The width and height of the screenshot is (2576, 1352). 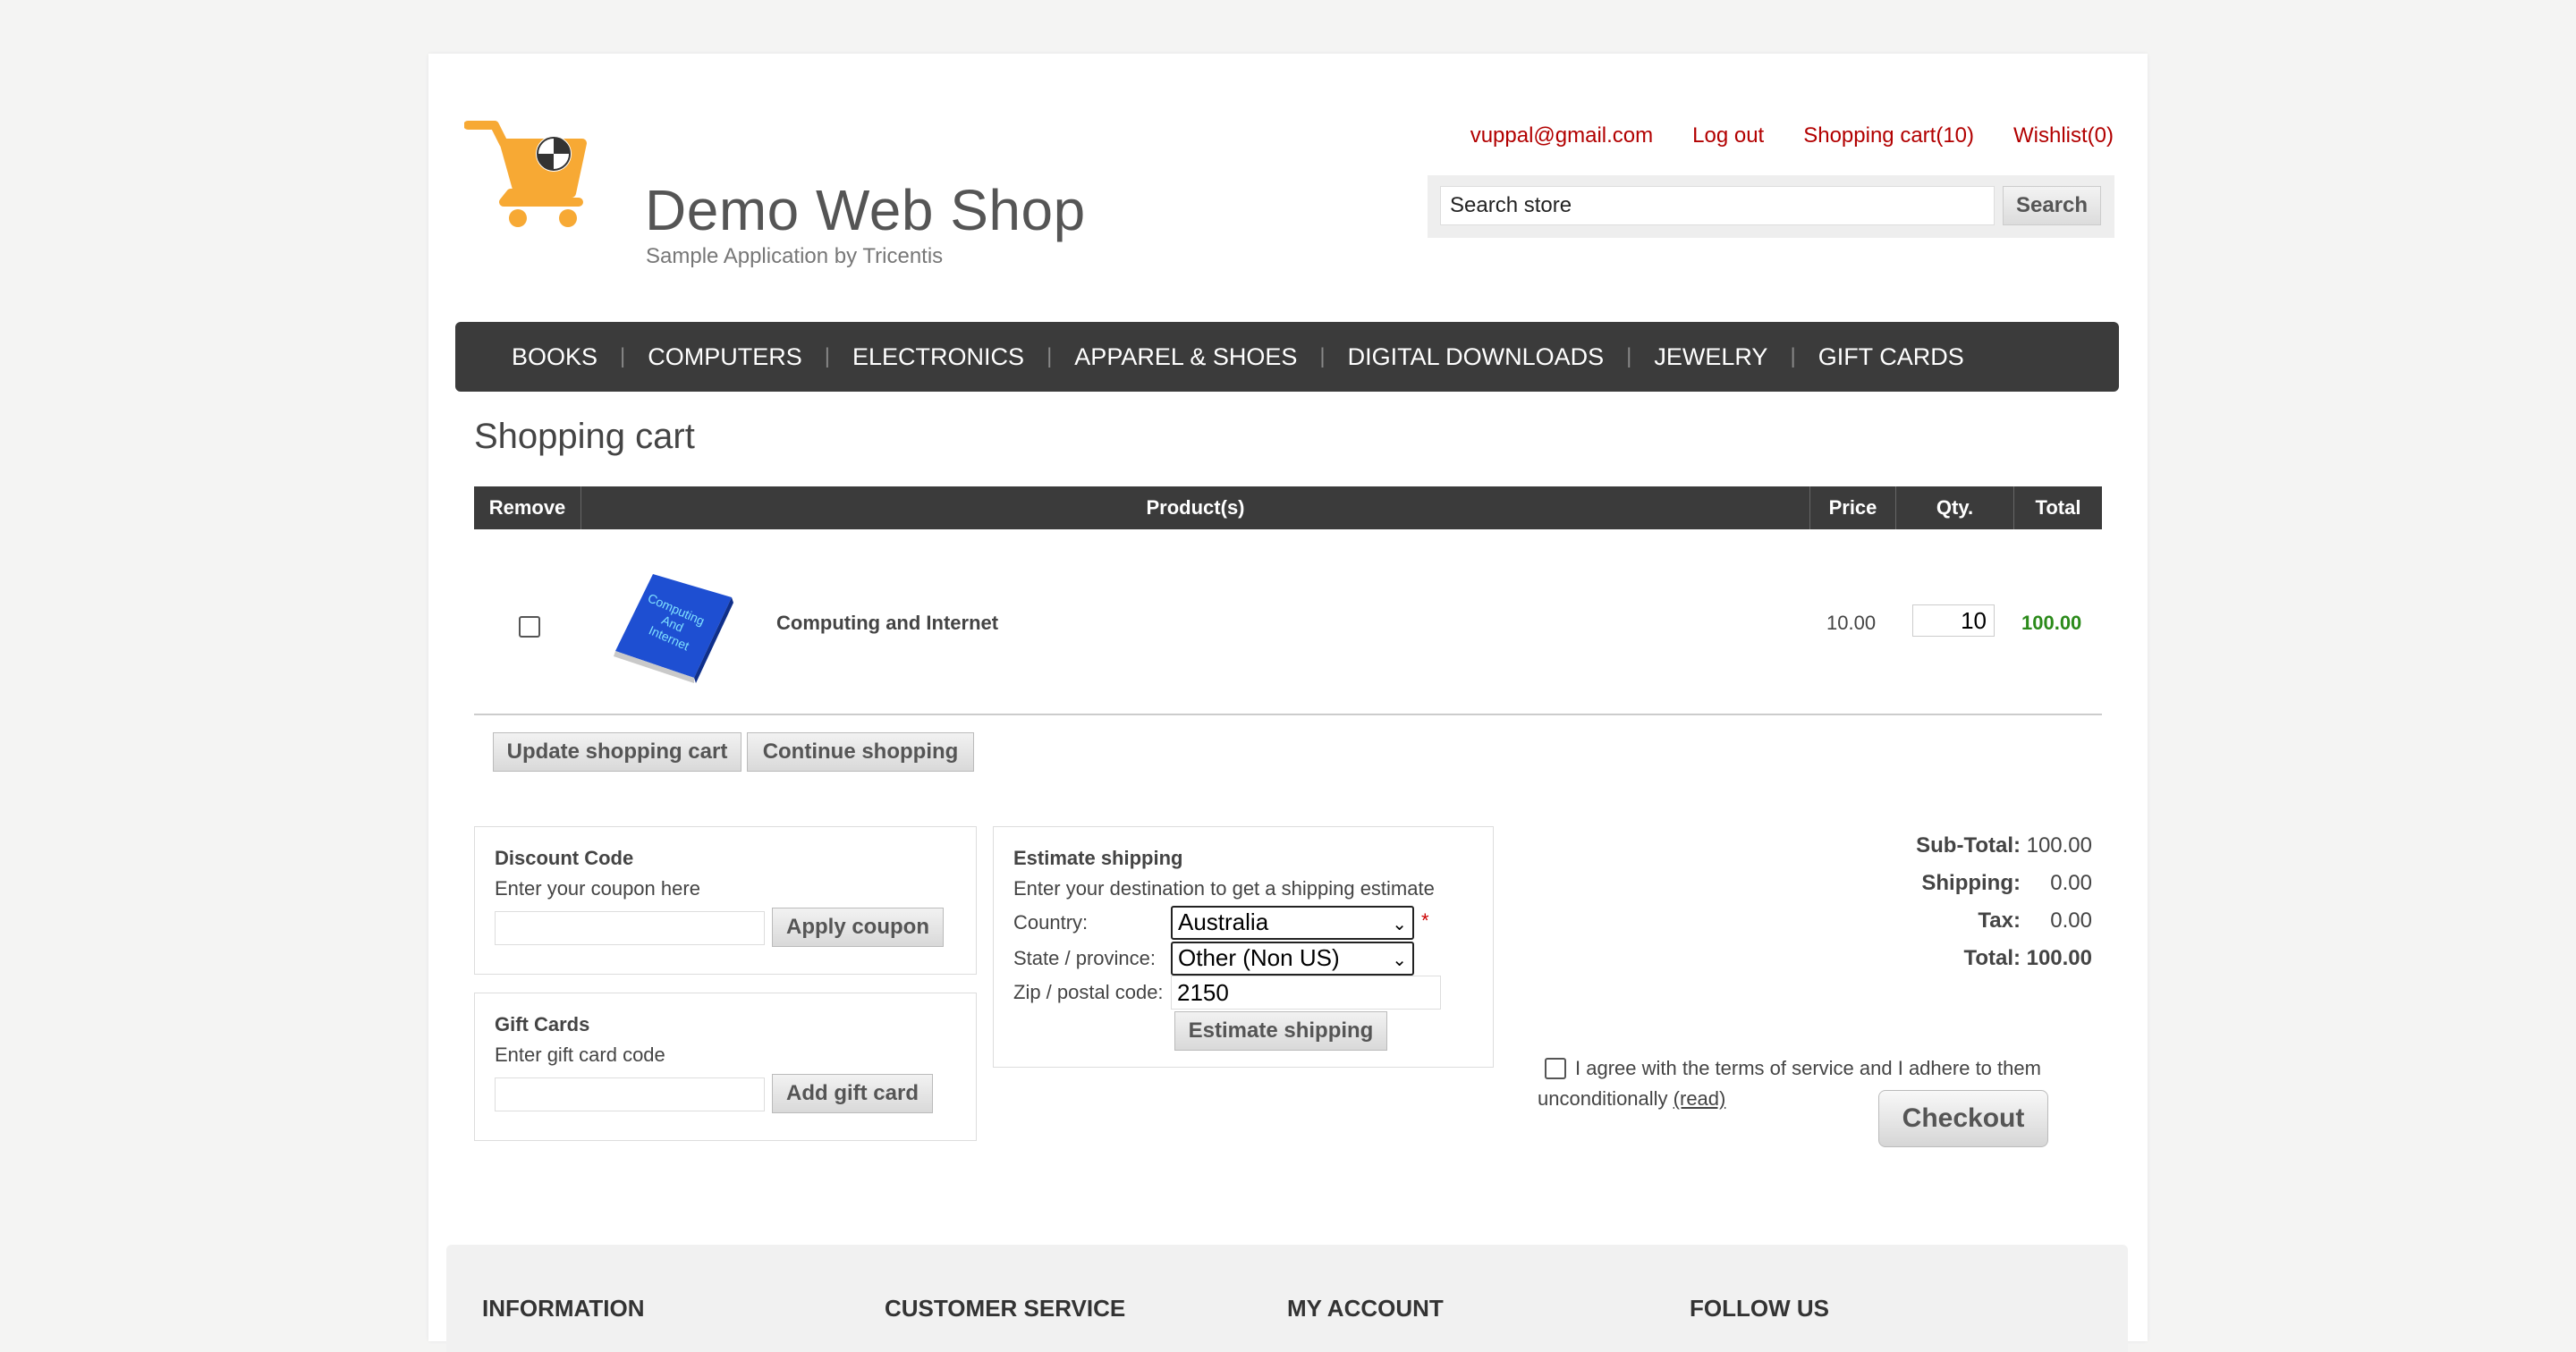 I want to click on total-label: Total:, so click(x=1992, y=958).